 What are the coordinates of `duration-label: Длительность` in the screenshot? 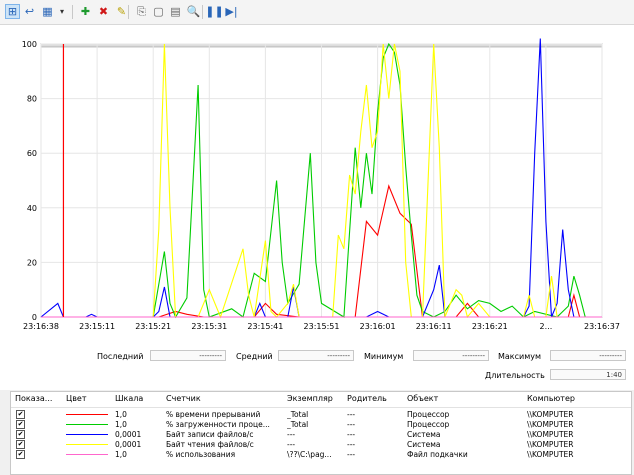 It's located at (515, 375).